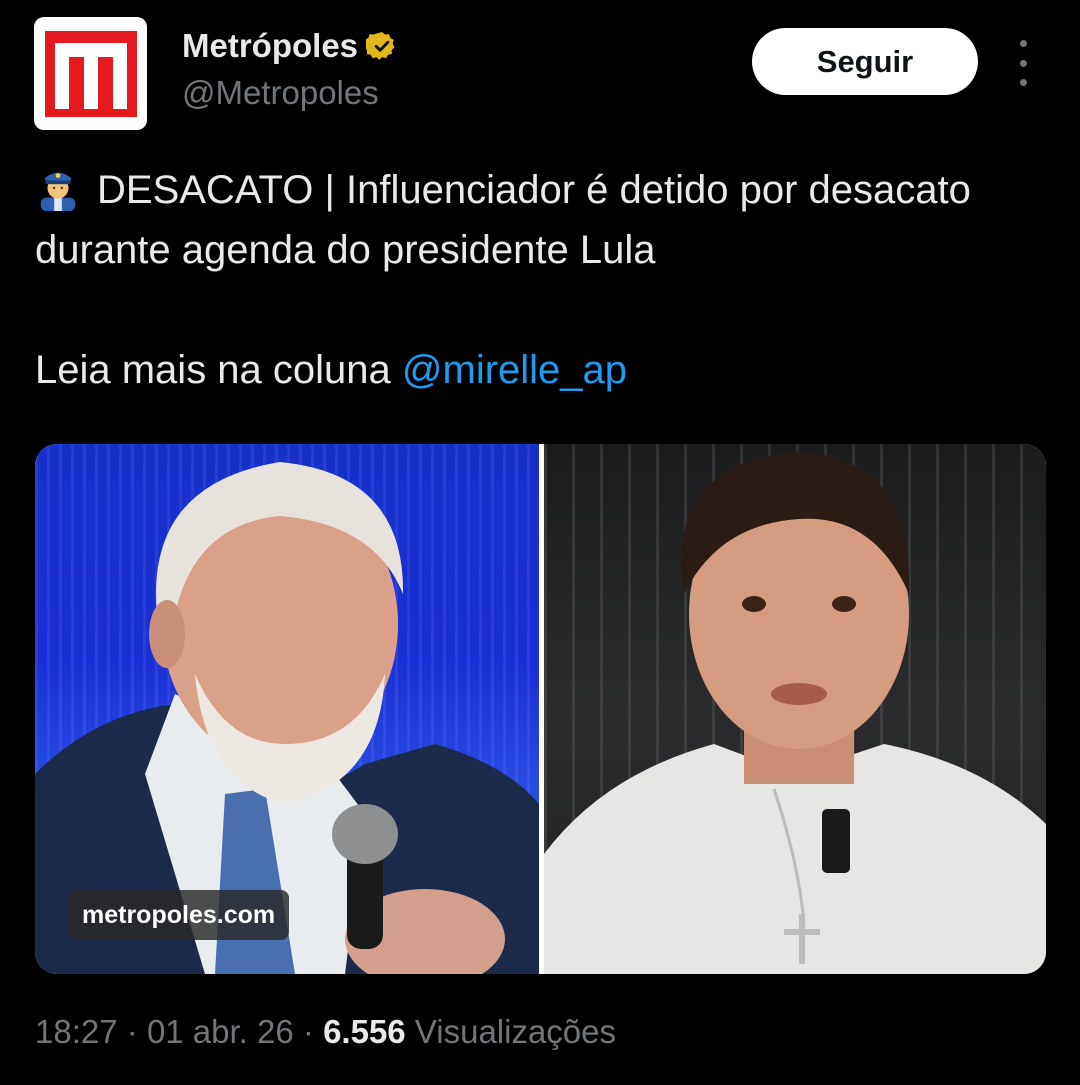 The width and height of the screenshot is (1080, 1085). I want to click on author-name: Metrópoles, so click(290, 46).